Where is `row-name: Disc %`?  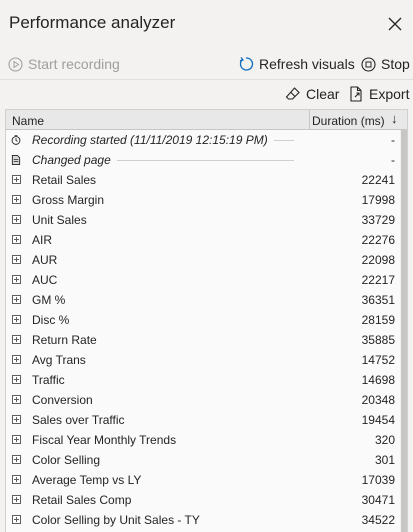
row-name: Disc % is located at coordinates (51, 320).